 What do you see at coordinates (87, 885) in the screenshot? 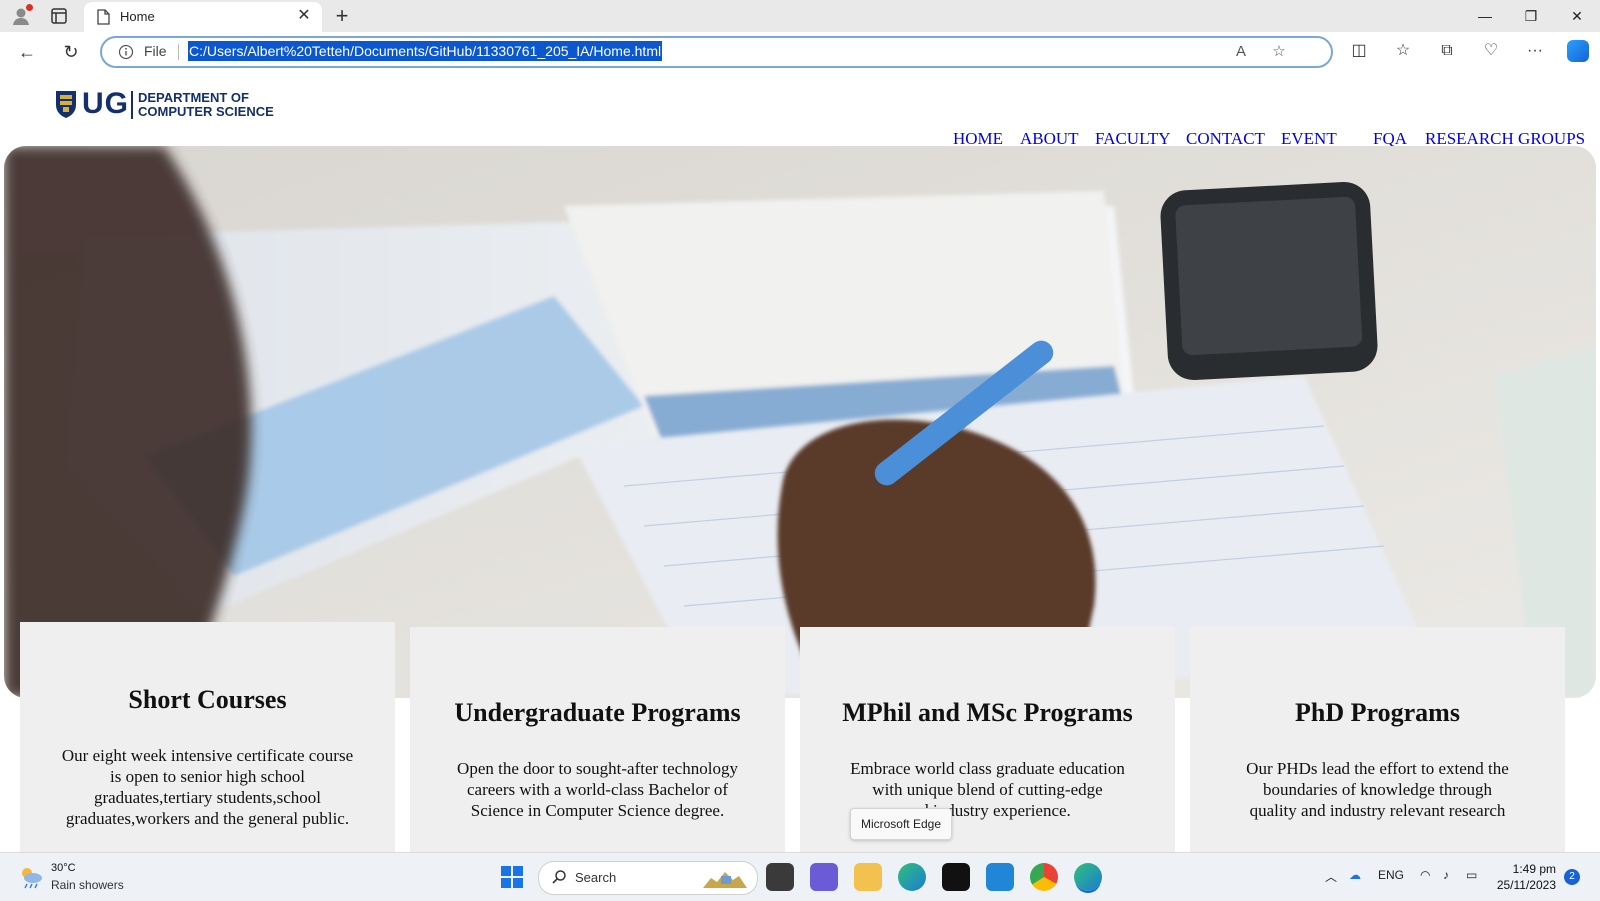
I see `weather-condition: Rain showers` at bounding box center [87, 885].